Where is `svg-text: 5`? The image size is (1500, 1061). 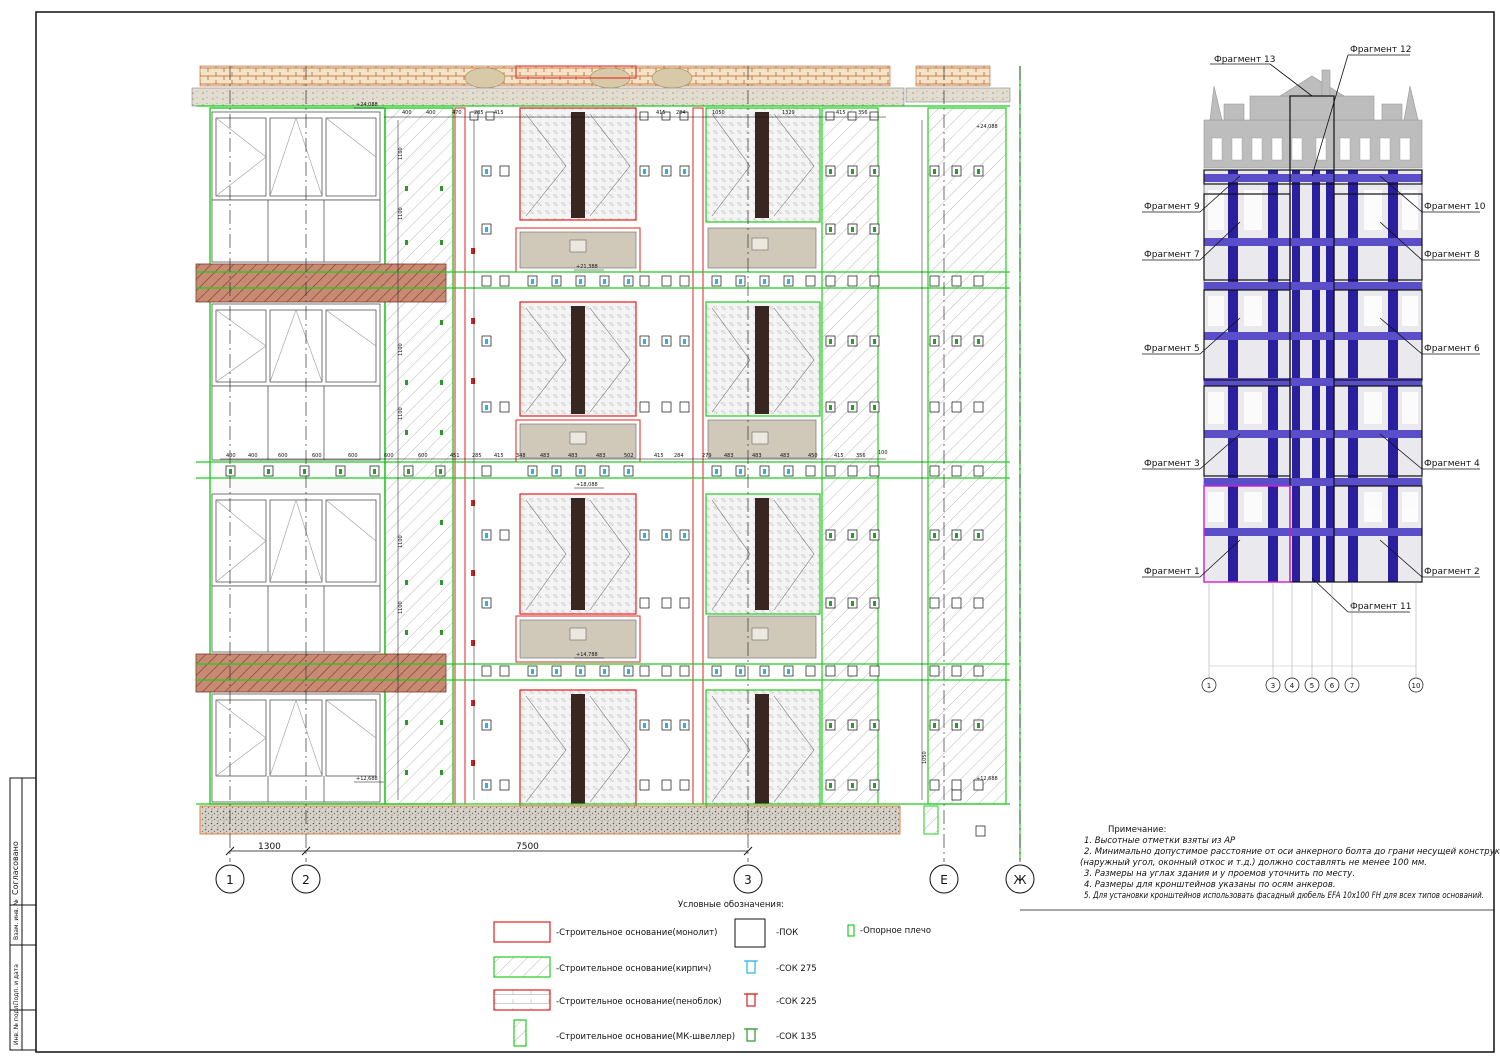
svg-text: 5 is located at coordinates (1312, 686).